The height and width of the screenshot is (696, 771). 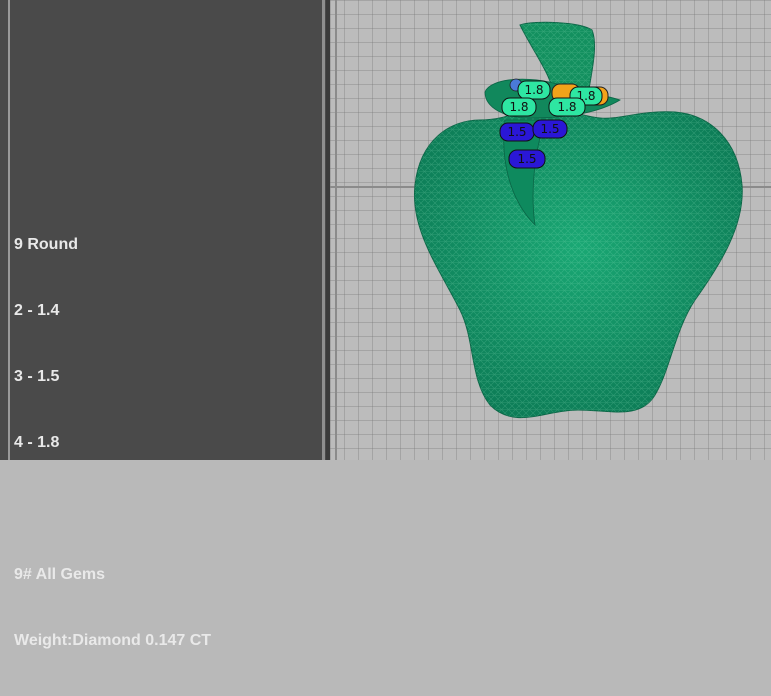 I want to click on info-line: 4 - 1.8, so click(x=37, y=442).